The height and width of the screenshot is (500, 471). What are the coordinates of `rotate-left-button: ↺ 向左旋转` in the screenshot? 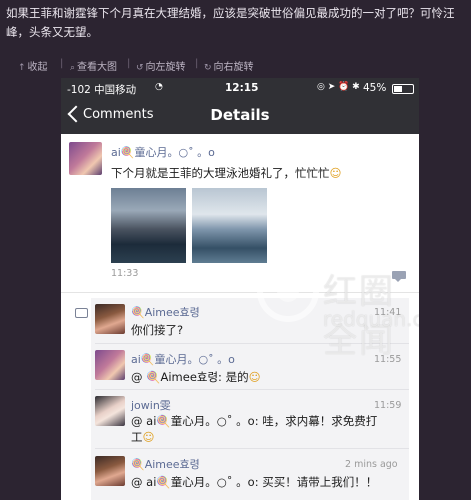 It's located at (161, 65).